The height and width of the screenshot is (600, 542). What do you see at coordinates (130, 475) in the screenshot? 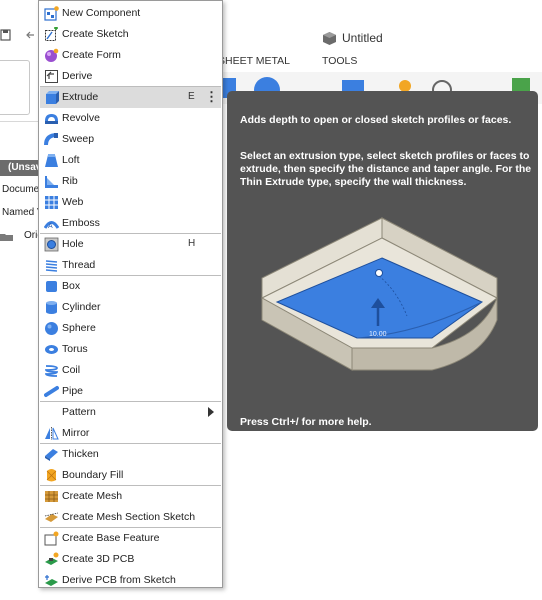
I see `menu-item-boundary-fill: Boundary Fill` at bounding box center [130, 475].